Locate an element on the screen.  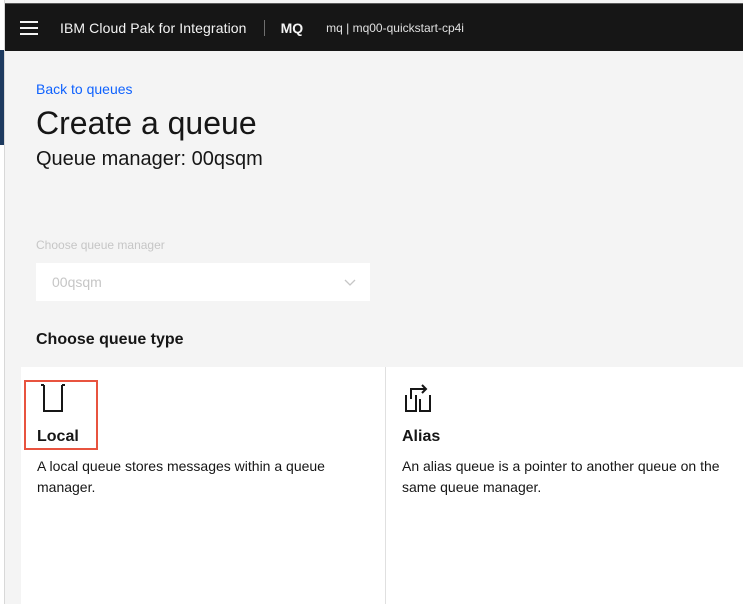
queue-manager-select: 00qsqm is located at coordinates (203, 282).